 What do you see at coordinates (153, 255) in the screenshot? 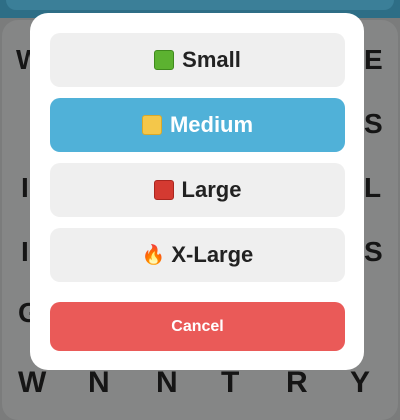
I see `fire-icon: 🔥` at bounding box center [153, 255].